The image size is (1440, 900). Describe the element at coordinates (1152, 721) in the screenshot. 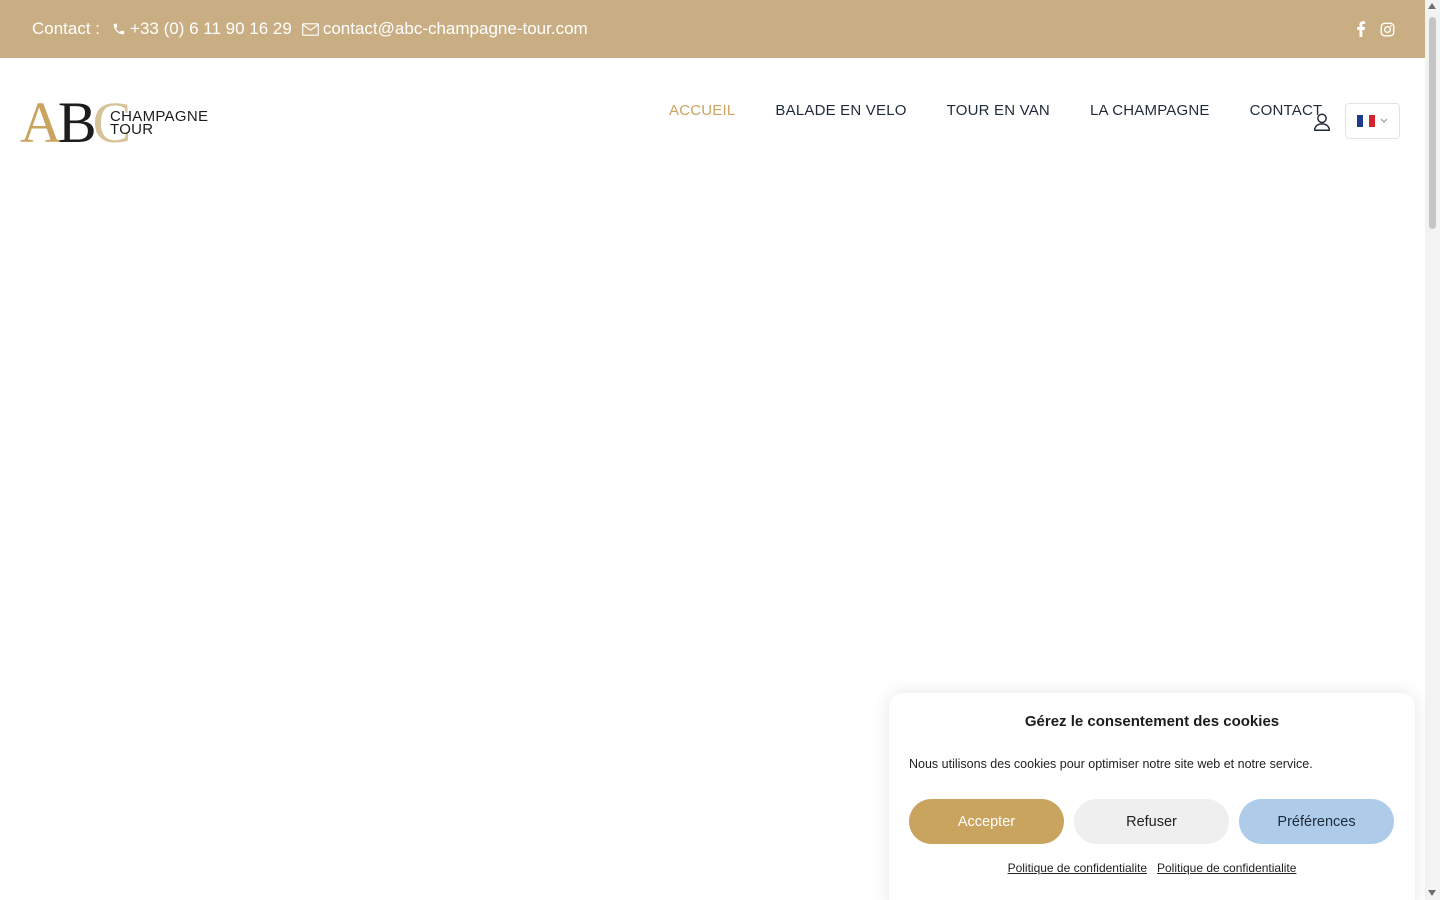

I see `cookie-title: Gérez le consentement des cookies` at that location.